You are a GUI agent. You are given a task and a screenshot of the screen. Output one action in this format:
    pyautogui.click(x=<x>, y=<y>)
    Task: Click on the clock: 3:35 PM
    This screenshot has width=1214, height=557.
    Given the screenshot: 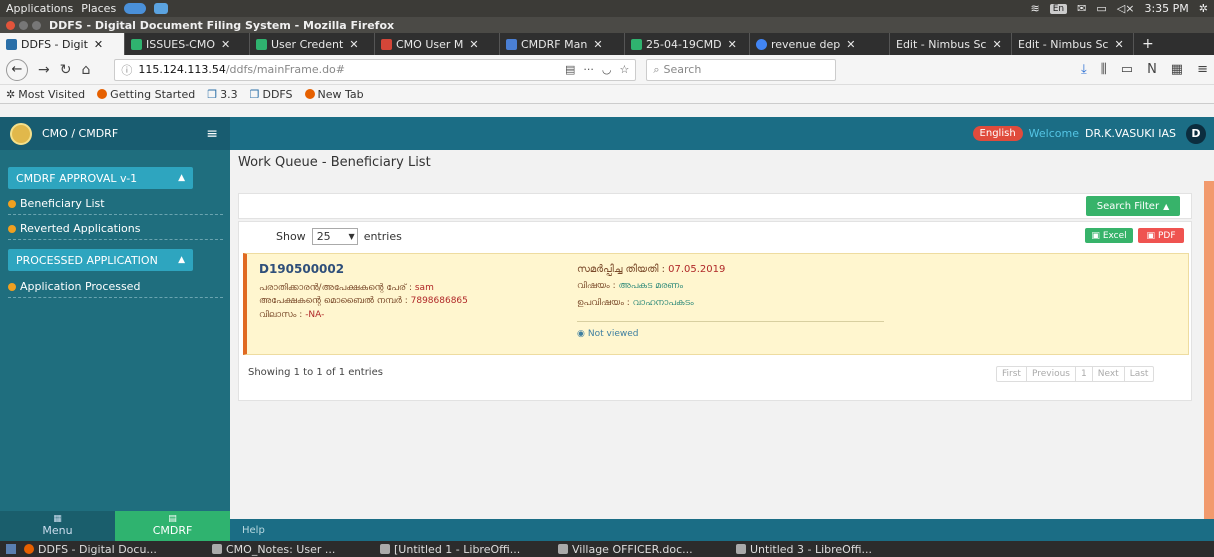 What is the action you would take?
    pyautogui.click(x=1166, y=8)
    